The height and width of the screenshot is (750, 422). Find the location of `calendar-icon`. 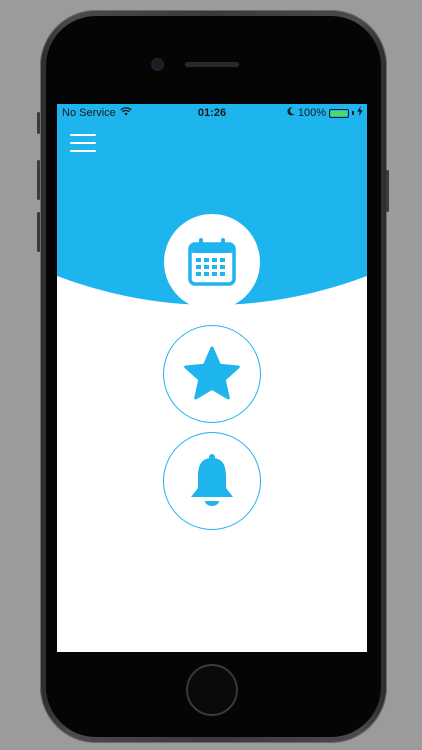

calendar-icon is located at coordinates (212, 262).